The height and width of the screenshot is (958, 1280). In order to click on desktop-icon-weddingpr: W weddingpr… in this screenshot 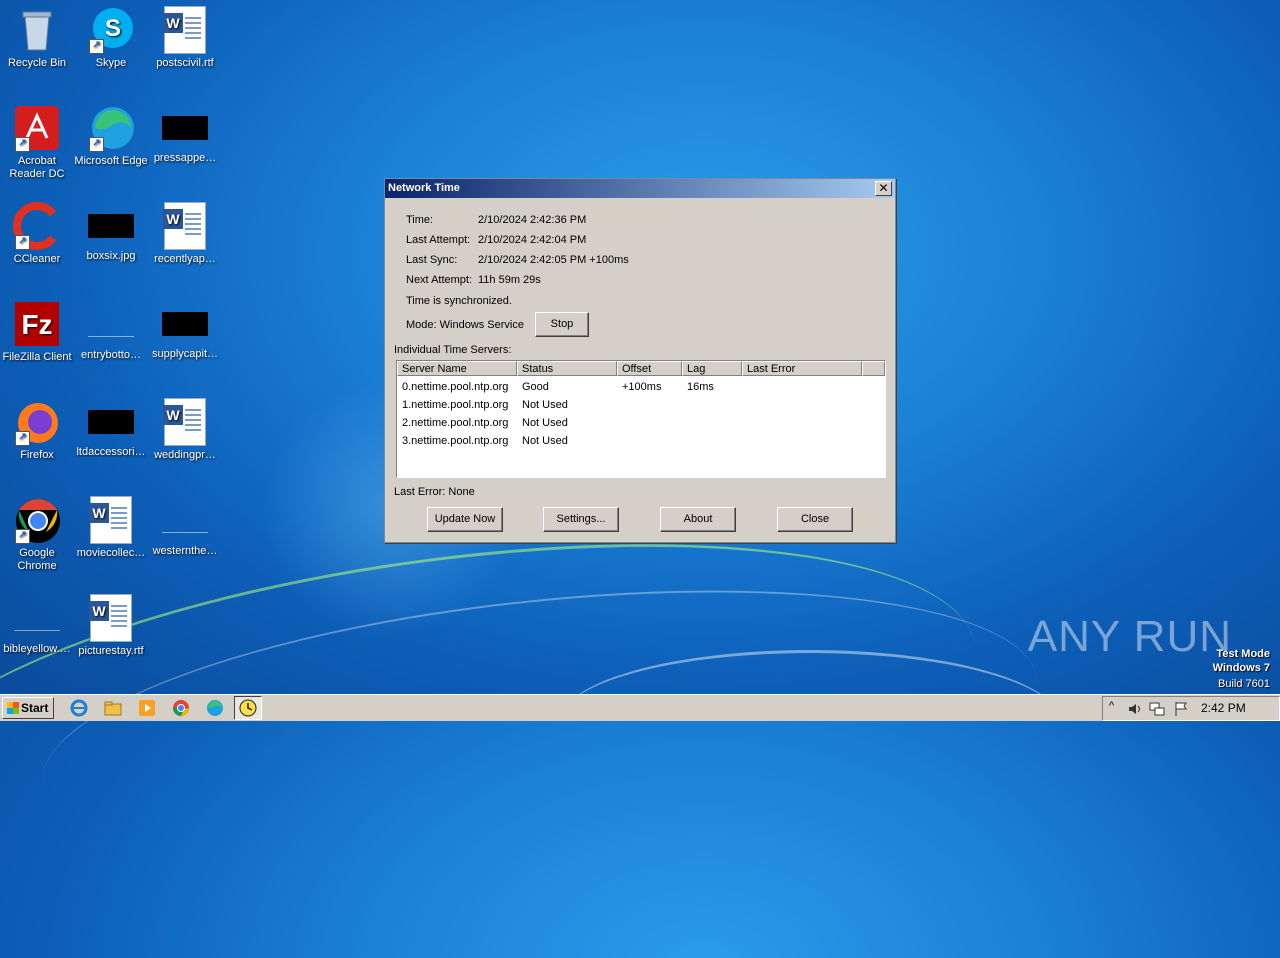, I will do `click(185, 430)`.